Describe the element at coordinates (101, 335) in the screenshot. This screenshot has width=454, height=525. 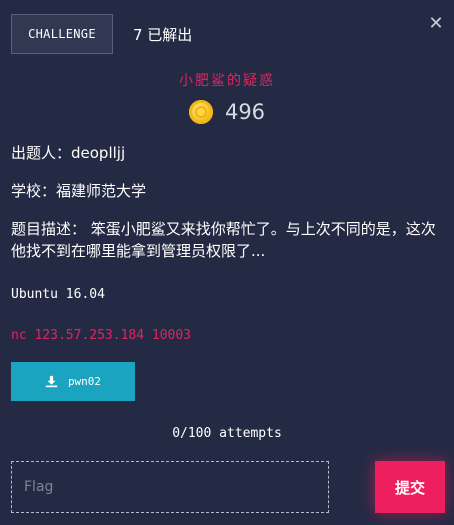
I see `connection-info: nc 123.57.253.184 10003` at that location.